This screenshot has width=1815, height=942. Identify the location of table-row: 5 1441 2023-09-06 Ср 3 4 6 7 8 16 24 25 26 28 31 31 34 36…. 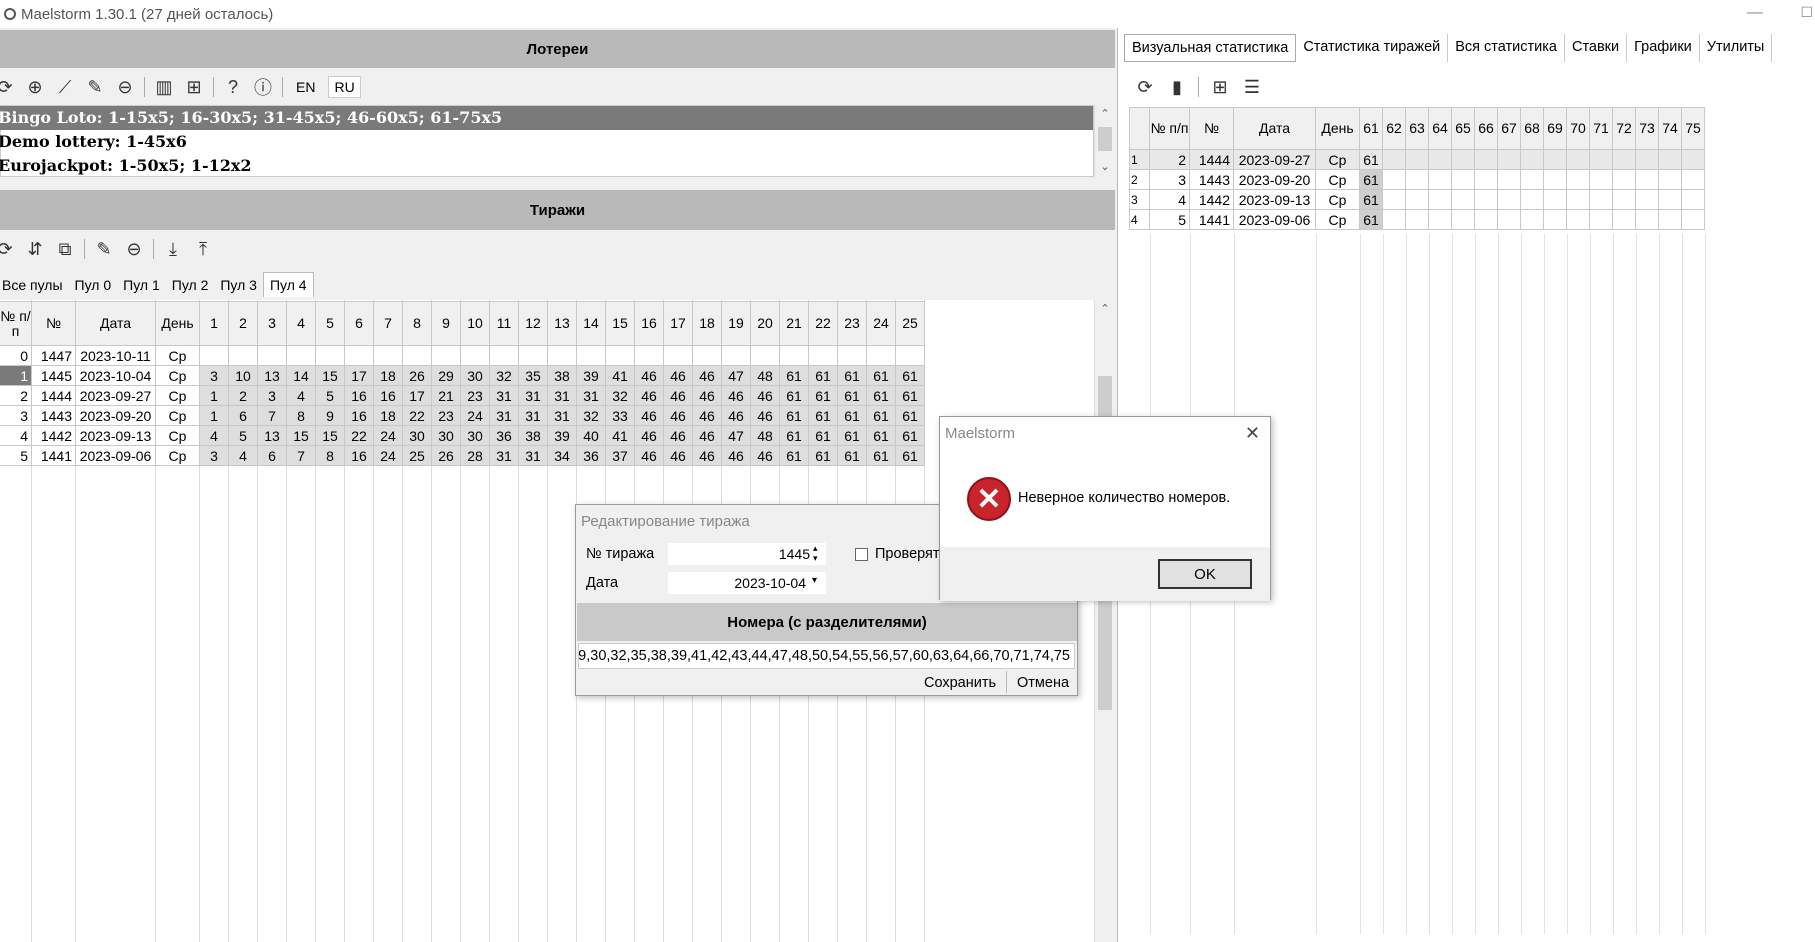
(462, 455).